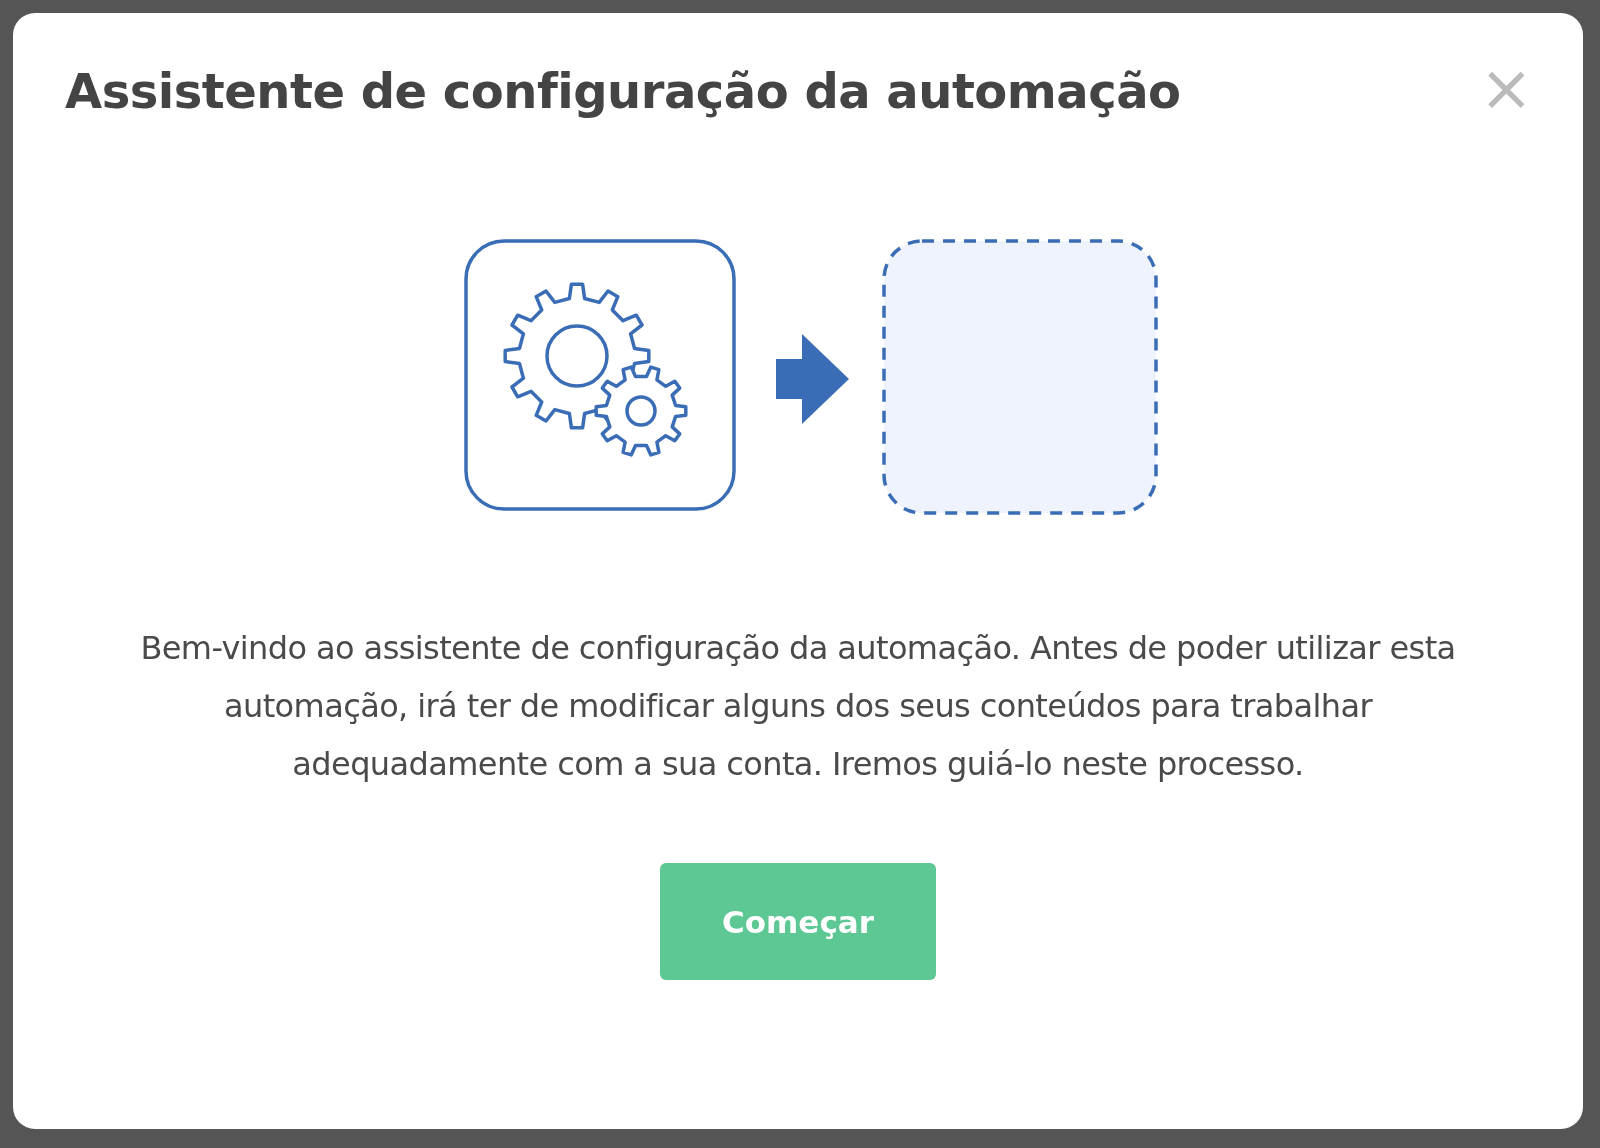 This screenshot has width=1600, height=1148. I want to click on arrow-icon, so click(813, 379).